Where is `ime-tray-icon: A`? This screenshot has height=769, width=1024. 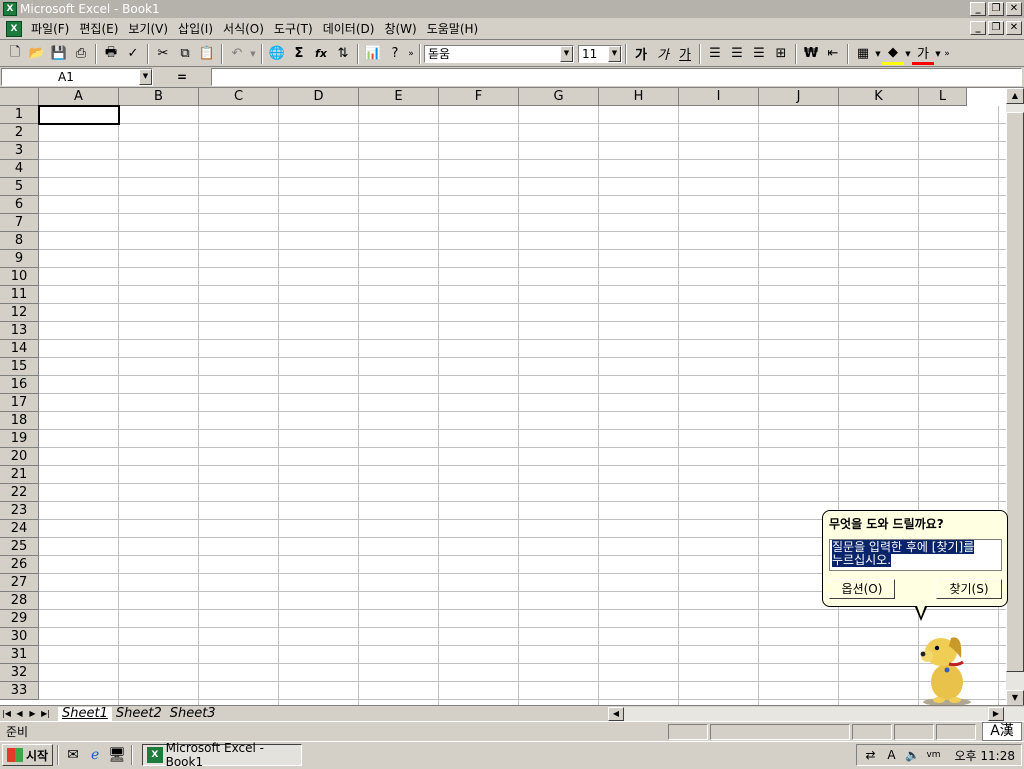
ime-tray-icon: A is located at coordinates (892, 755).